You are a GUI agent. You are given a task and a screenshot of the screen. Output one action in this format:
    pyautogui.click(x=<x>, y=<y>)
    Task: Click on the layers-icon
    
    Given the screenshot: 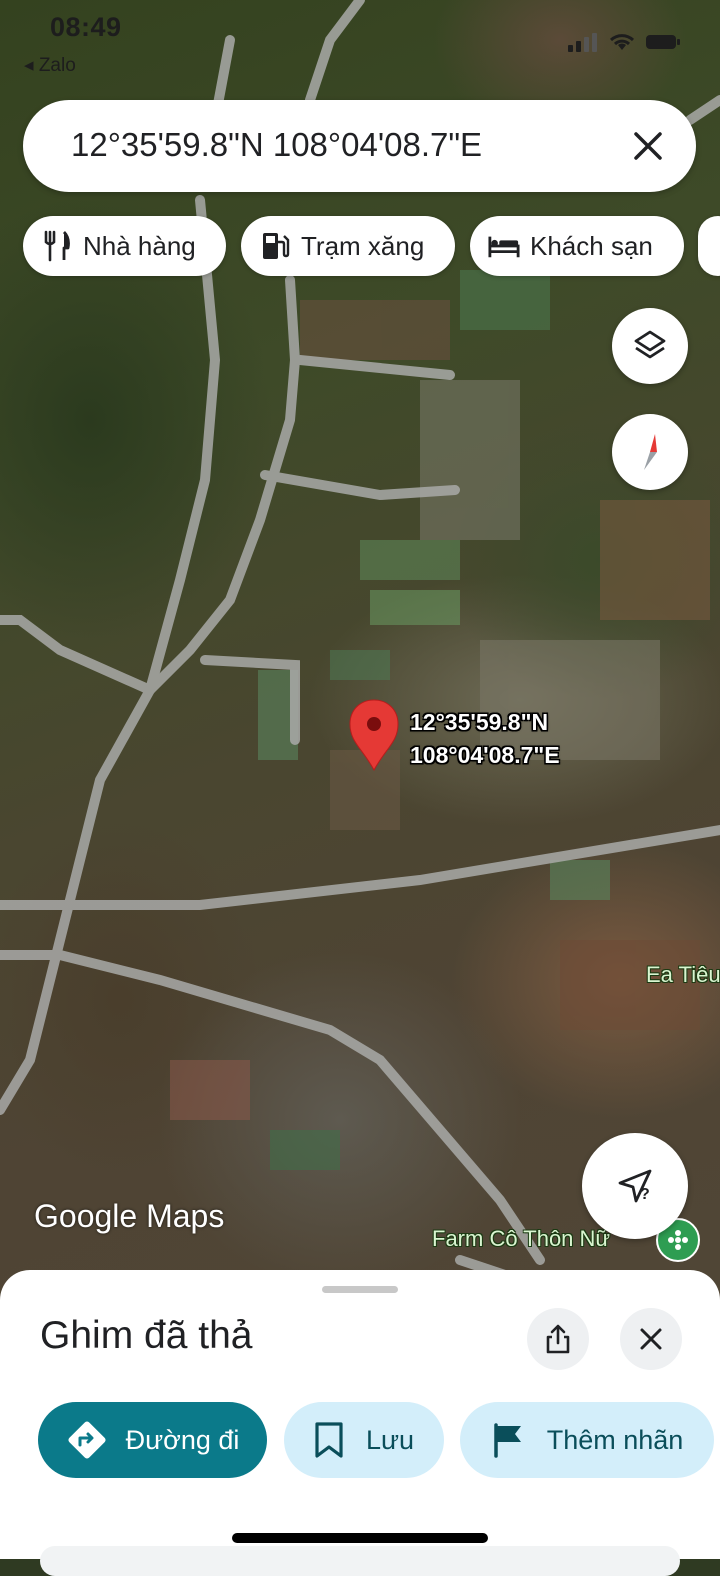 What is the action you would take?
    pyautogui.click(x=650, y=344)
    